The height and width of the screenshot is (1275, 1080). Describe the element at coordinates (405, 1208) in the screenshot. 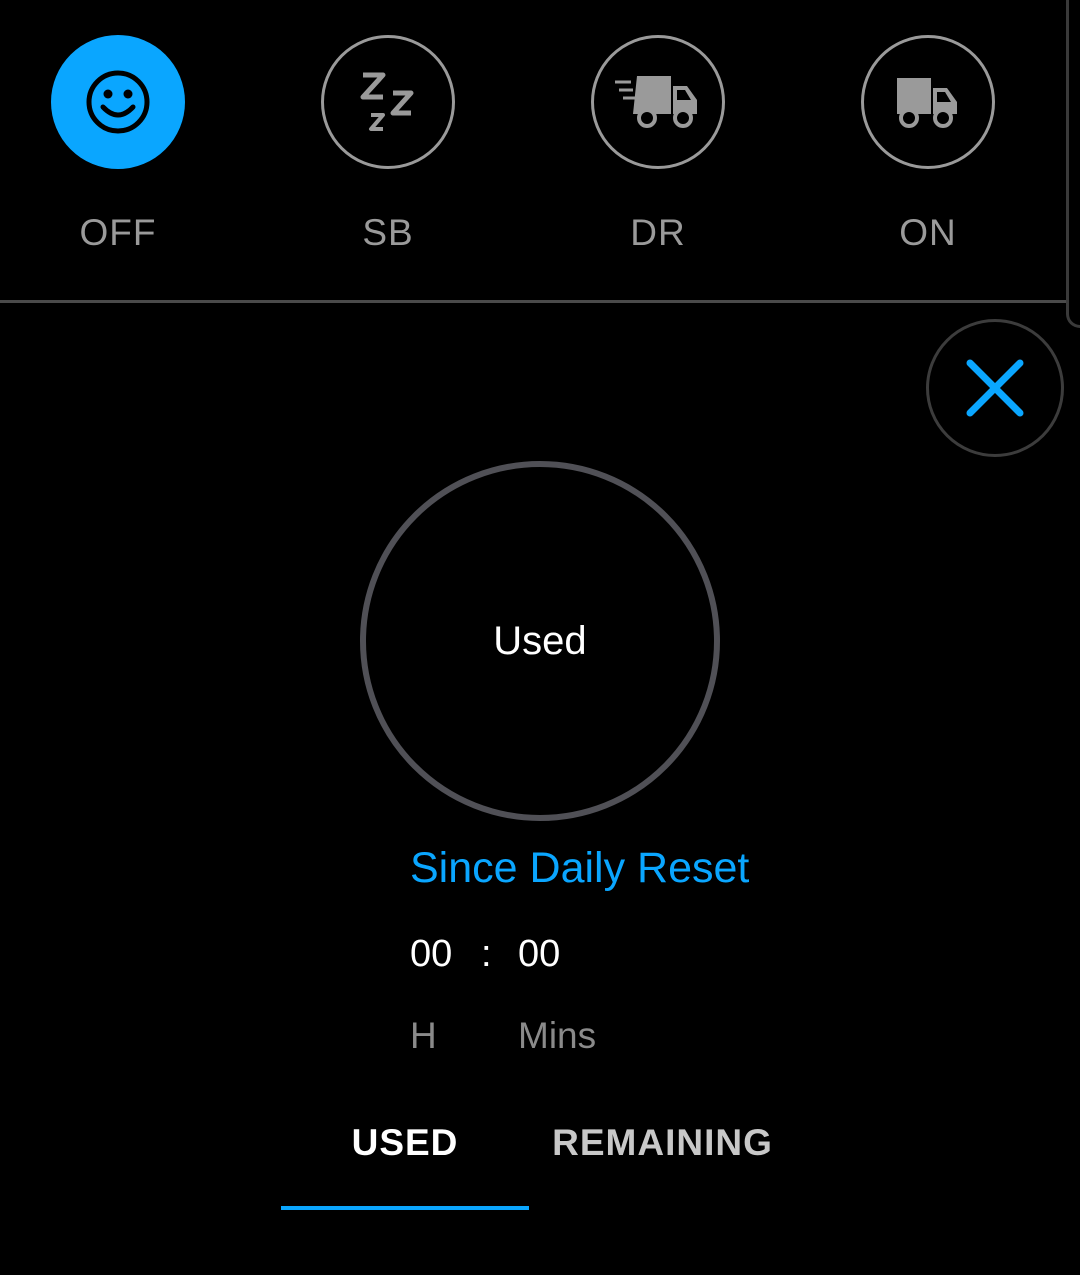

I see `tab-selected-indicator` at that location.